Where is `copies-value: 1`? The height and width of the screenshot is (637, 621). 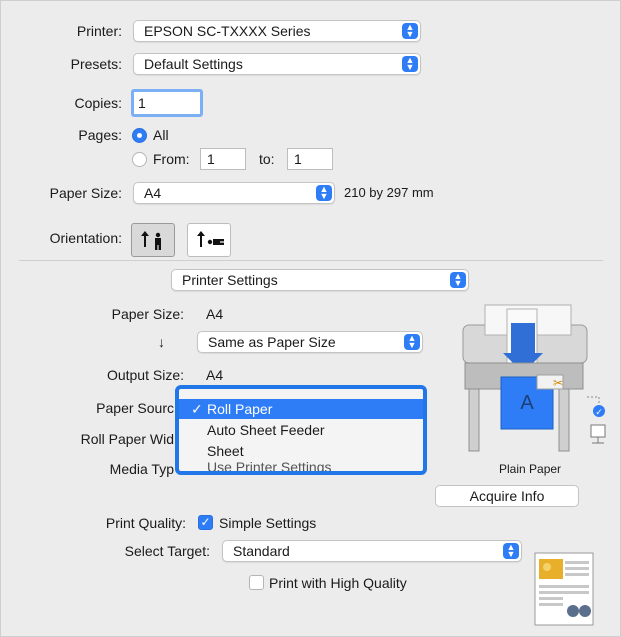 copies-value: 1 is located at coordinates (142, 103).